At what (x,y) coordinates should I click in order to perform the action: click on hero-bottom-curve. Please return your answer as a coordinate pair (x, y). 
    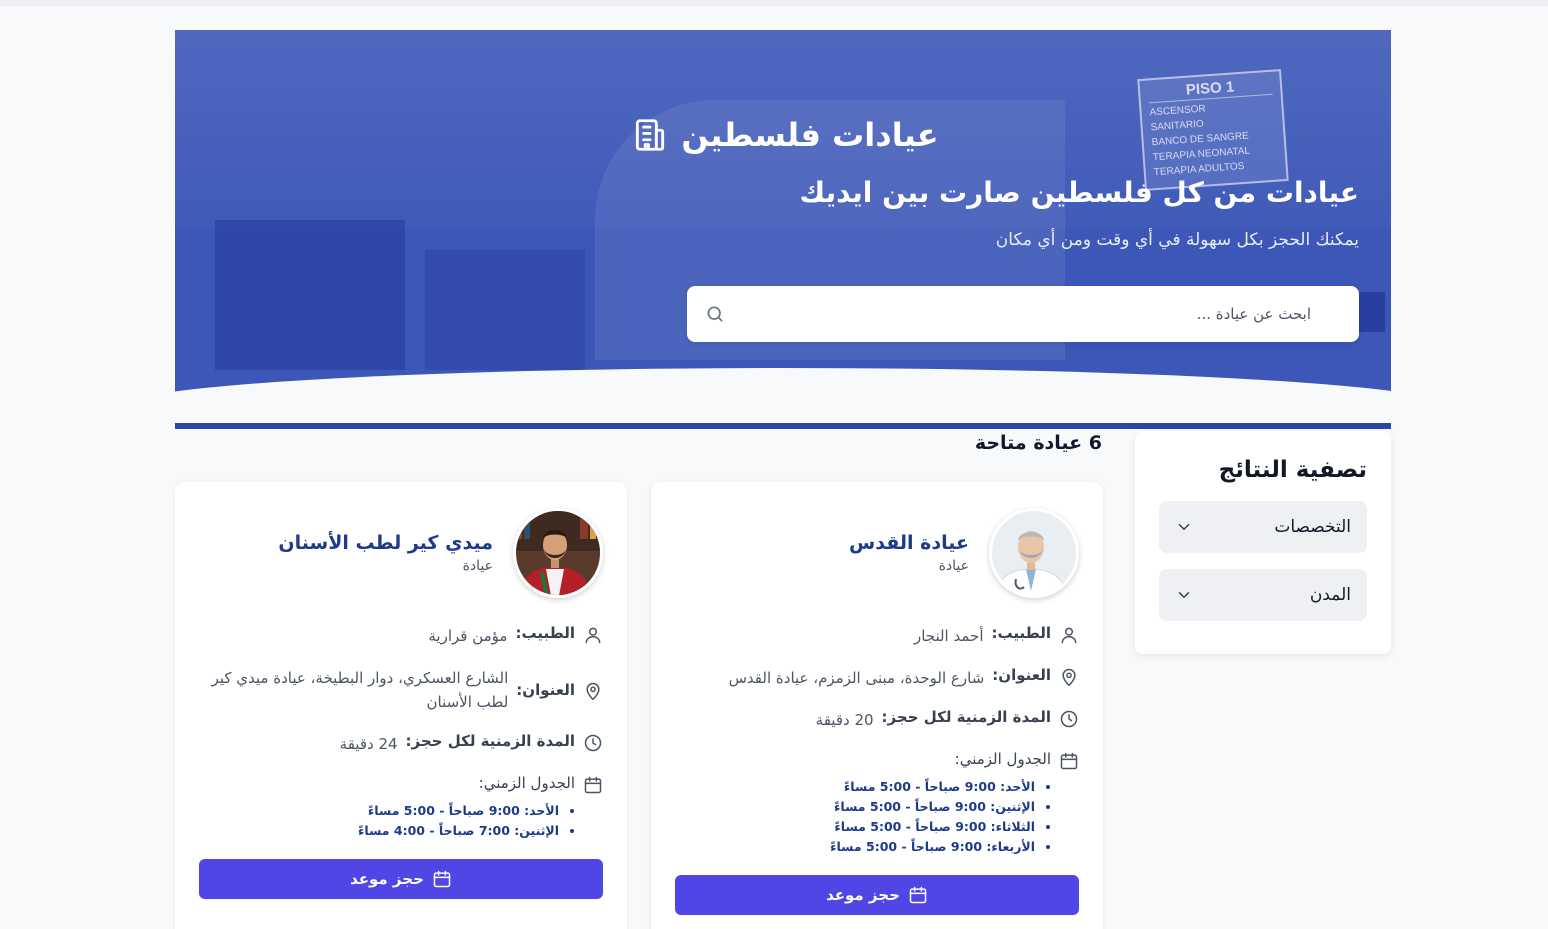
    Looking at the image, I should click on (783, 383).